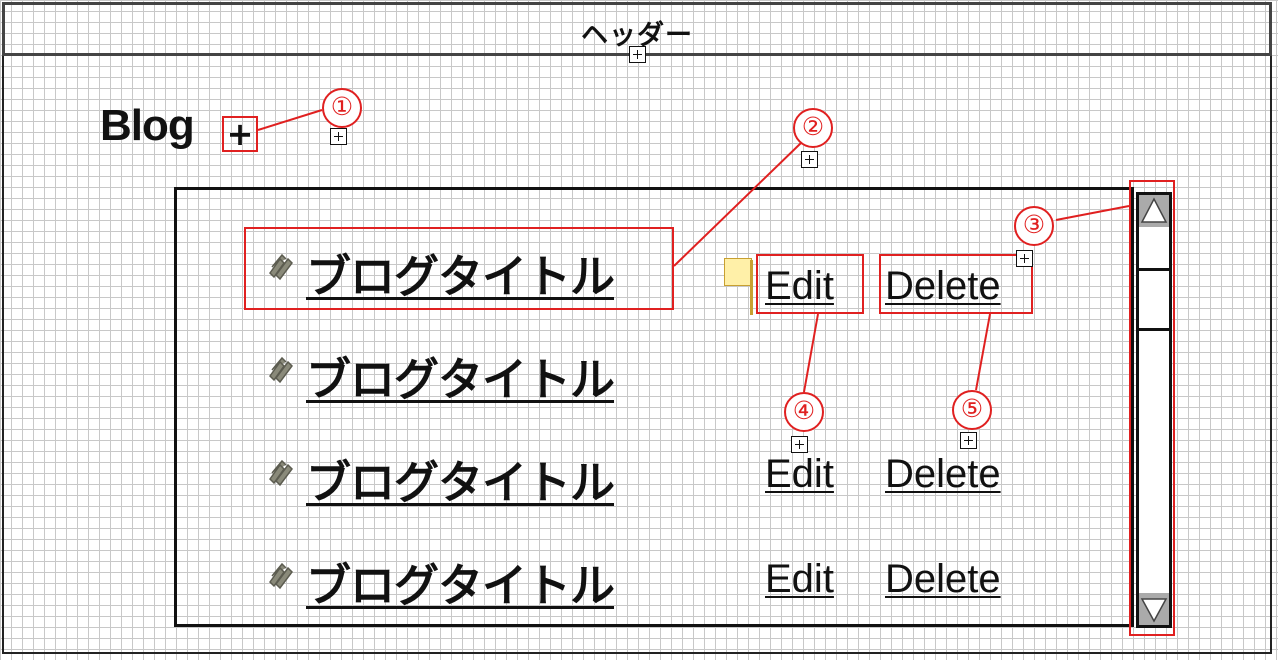  Describe the element at coordinates (751, 287) in the screenshot. I see `comment-note-edge` at that location.